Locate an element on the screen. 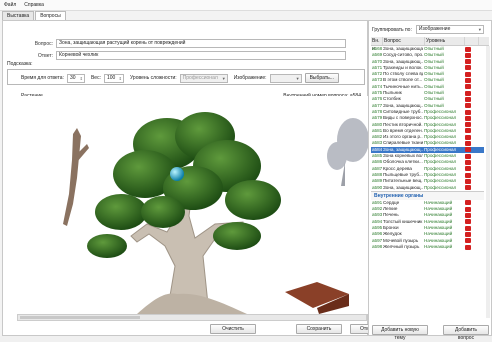 The width and height of the screenshot is (492, 342). horizontal-scrollbar is located at coordinates (192, 317).